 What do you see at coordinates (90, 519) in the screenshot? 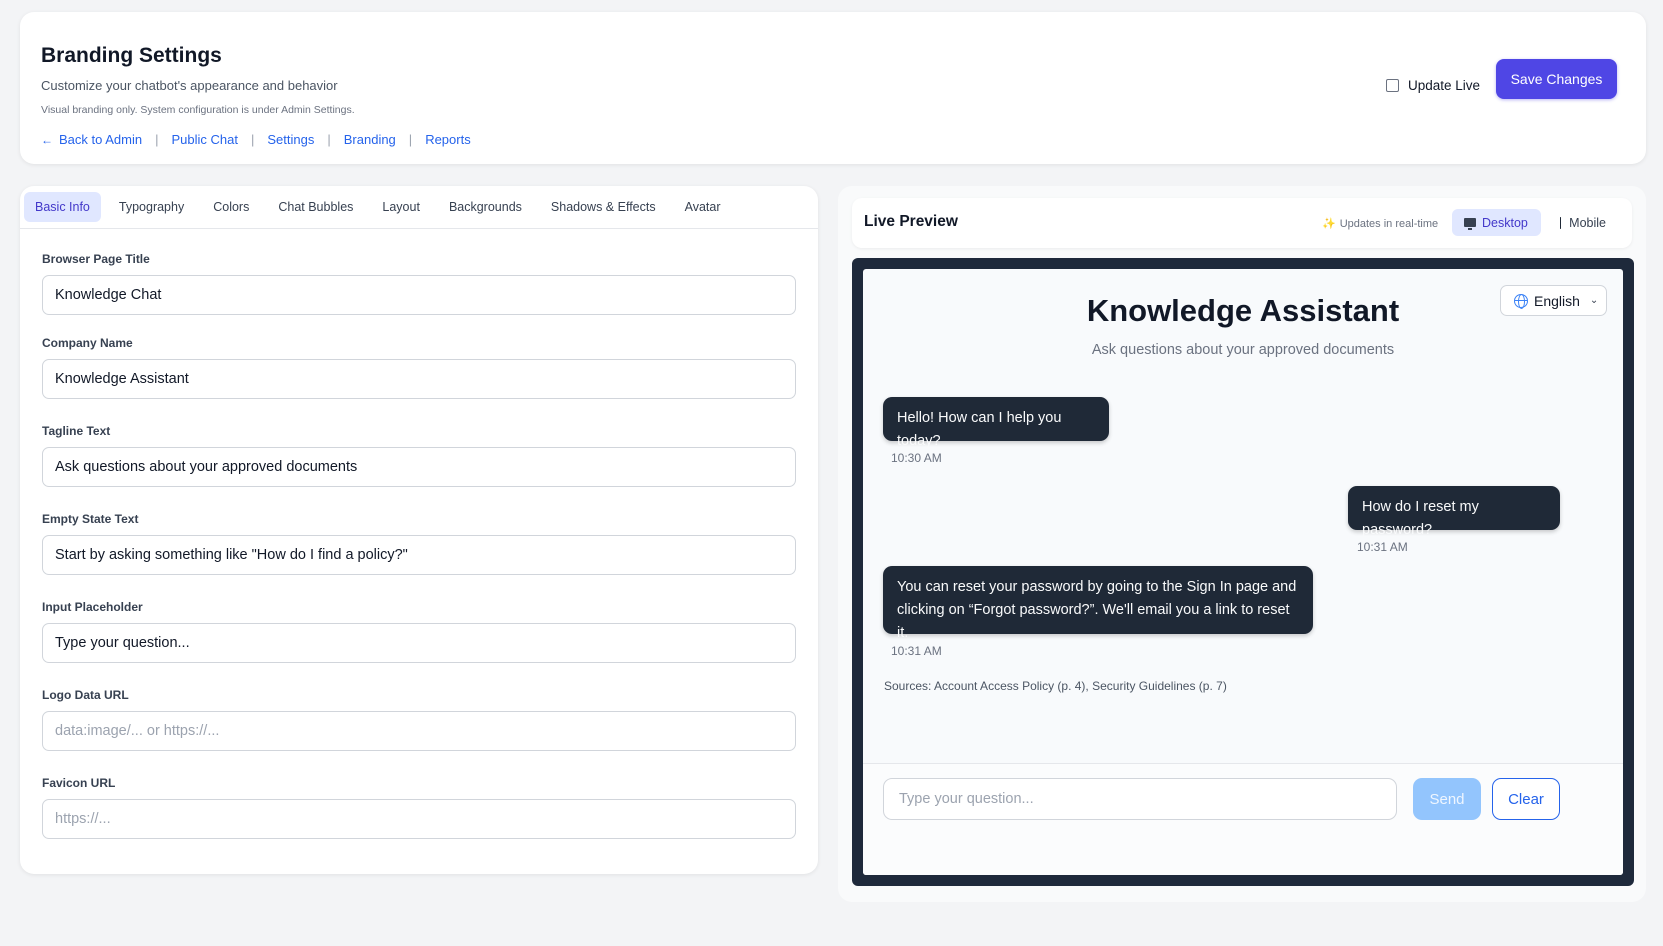
I see `field-label: Empty State Text` at bounding box center [90, 519].